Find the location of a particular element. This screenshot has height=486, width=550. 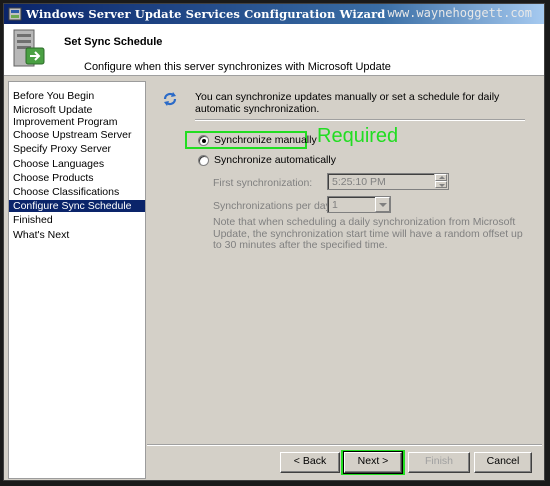

nav-item-configure-sync-schedule: Configure Sync Schedule is located at coordinates (77, 206).